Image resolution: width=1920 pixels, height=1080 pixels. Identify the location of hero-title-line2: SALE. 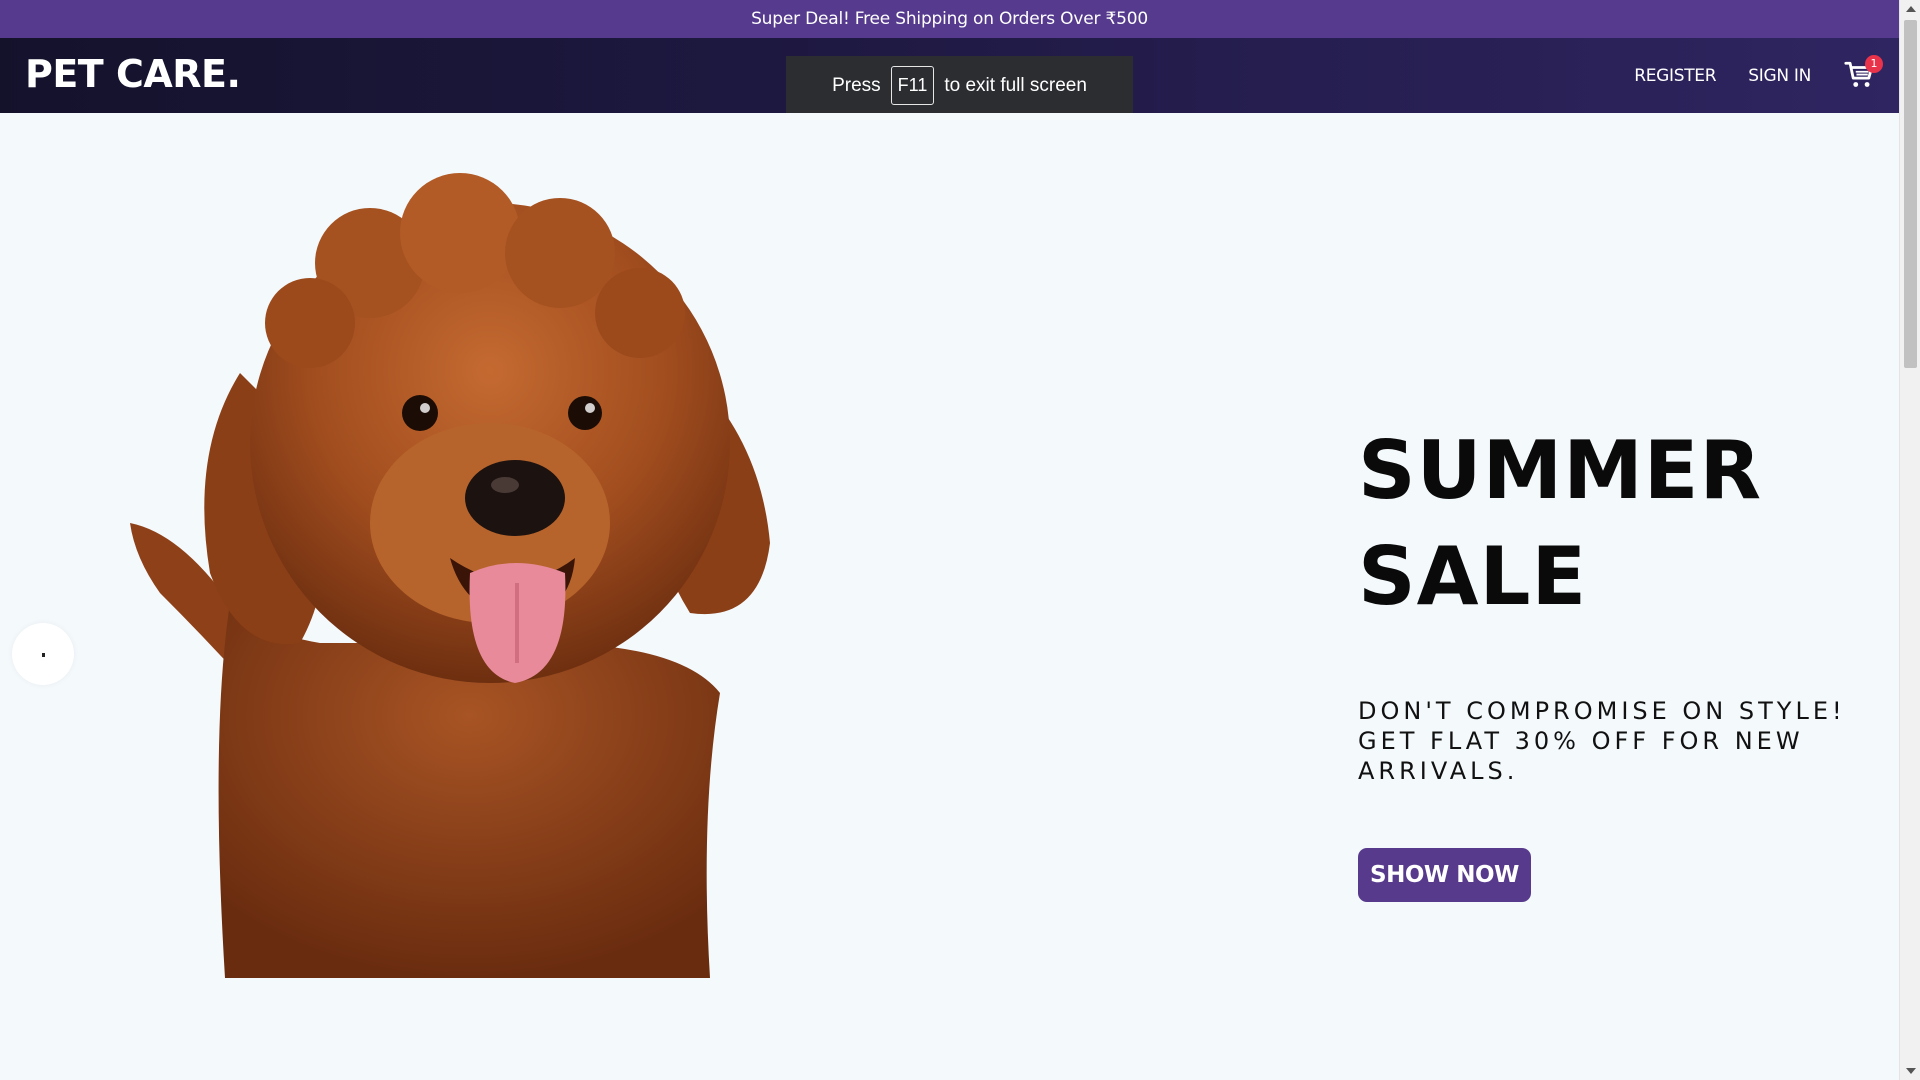
(1473, 576).